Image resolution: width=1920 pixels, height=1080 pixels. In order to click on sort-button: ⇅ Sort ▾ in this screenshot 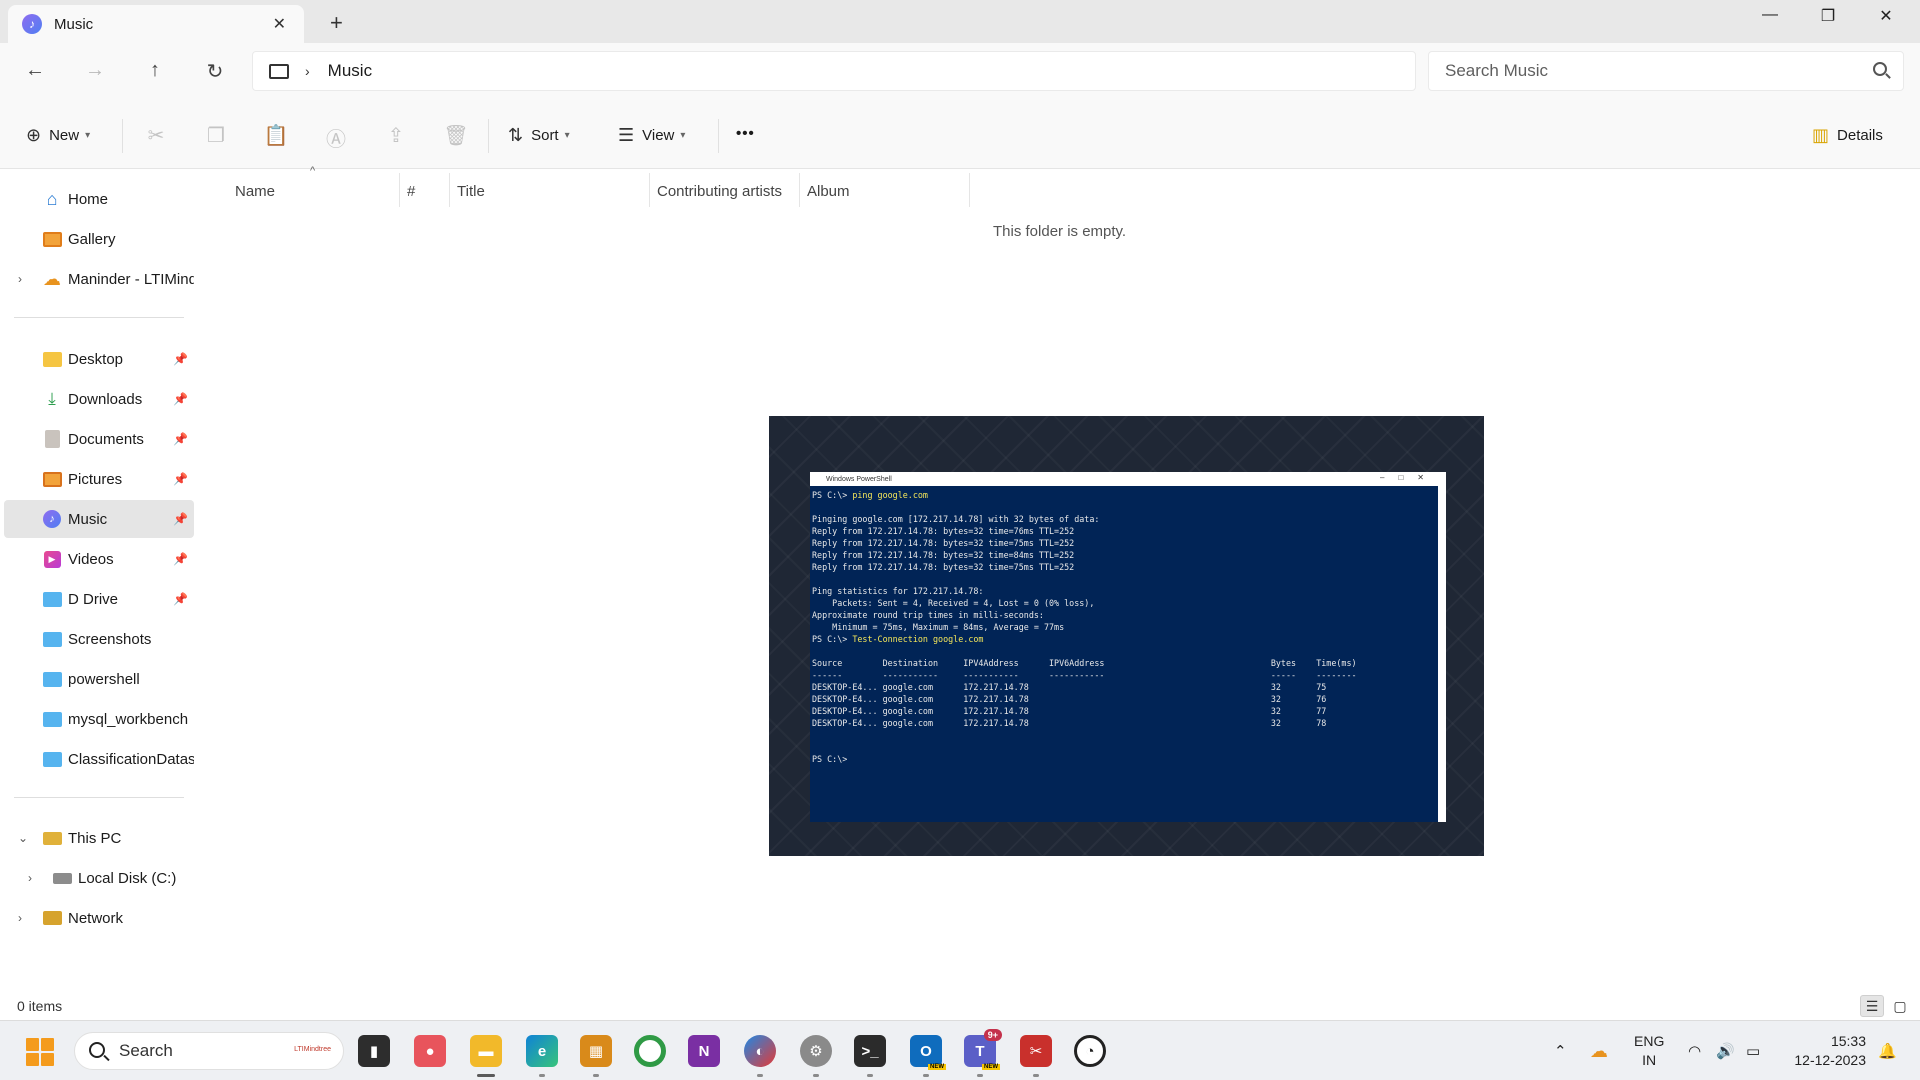, I will do `click(539, 135)`.